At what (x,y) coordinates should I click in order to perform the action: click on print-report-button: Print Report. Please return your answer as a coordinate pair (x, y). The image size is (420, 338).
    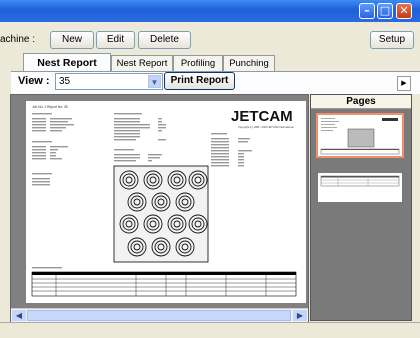
    Looking at the image, I should click on (199, 81).